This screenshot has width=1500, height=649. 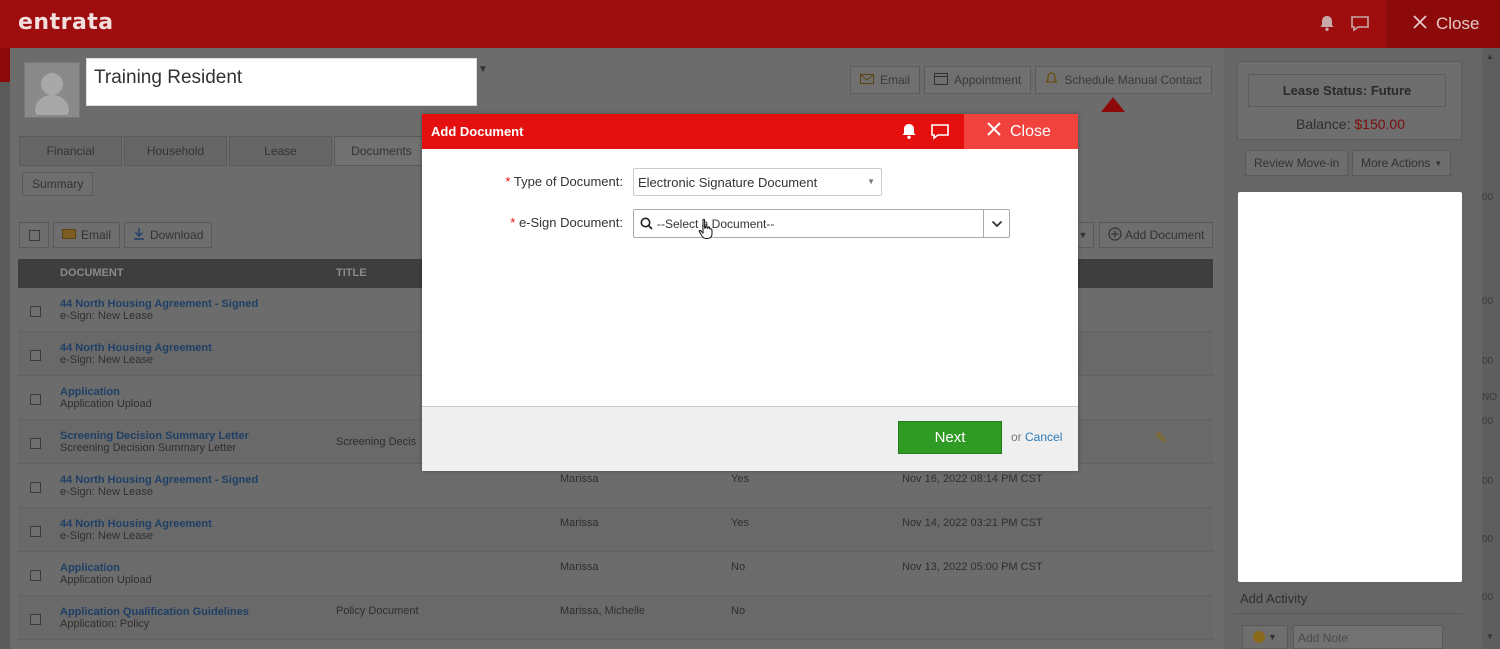 What do you see at coordinates (1259, 637) in the screenshot?
I see `activity-type-icon` at bounding box center [1259, 637].